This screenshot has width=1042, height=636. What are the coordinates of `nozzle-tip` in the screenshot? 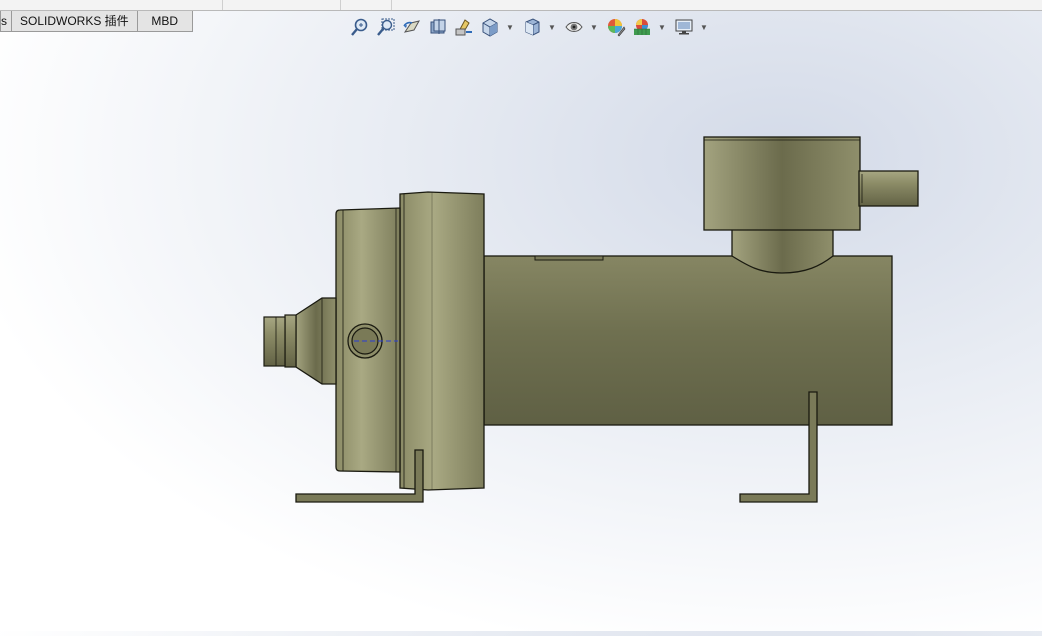 It's located at (274, 341).